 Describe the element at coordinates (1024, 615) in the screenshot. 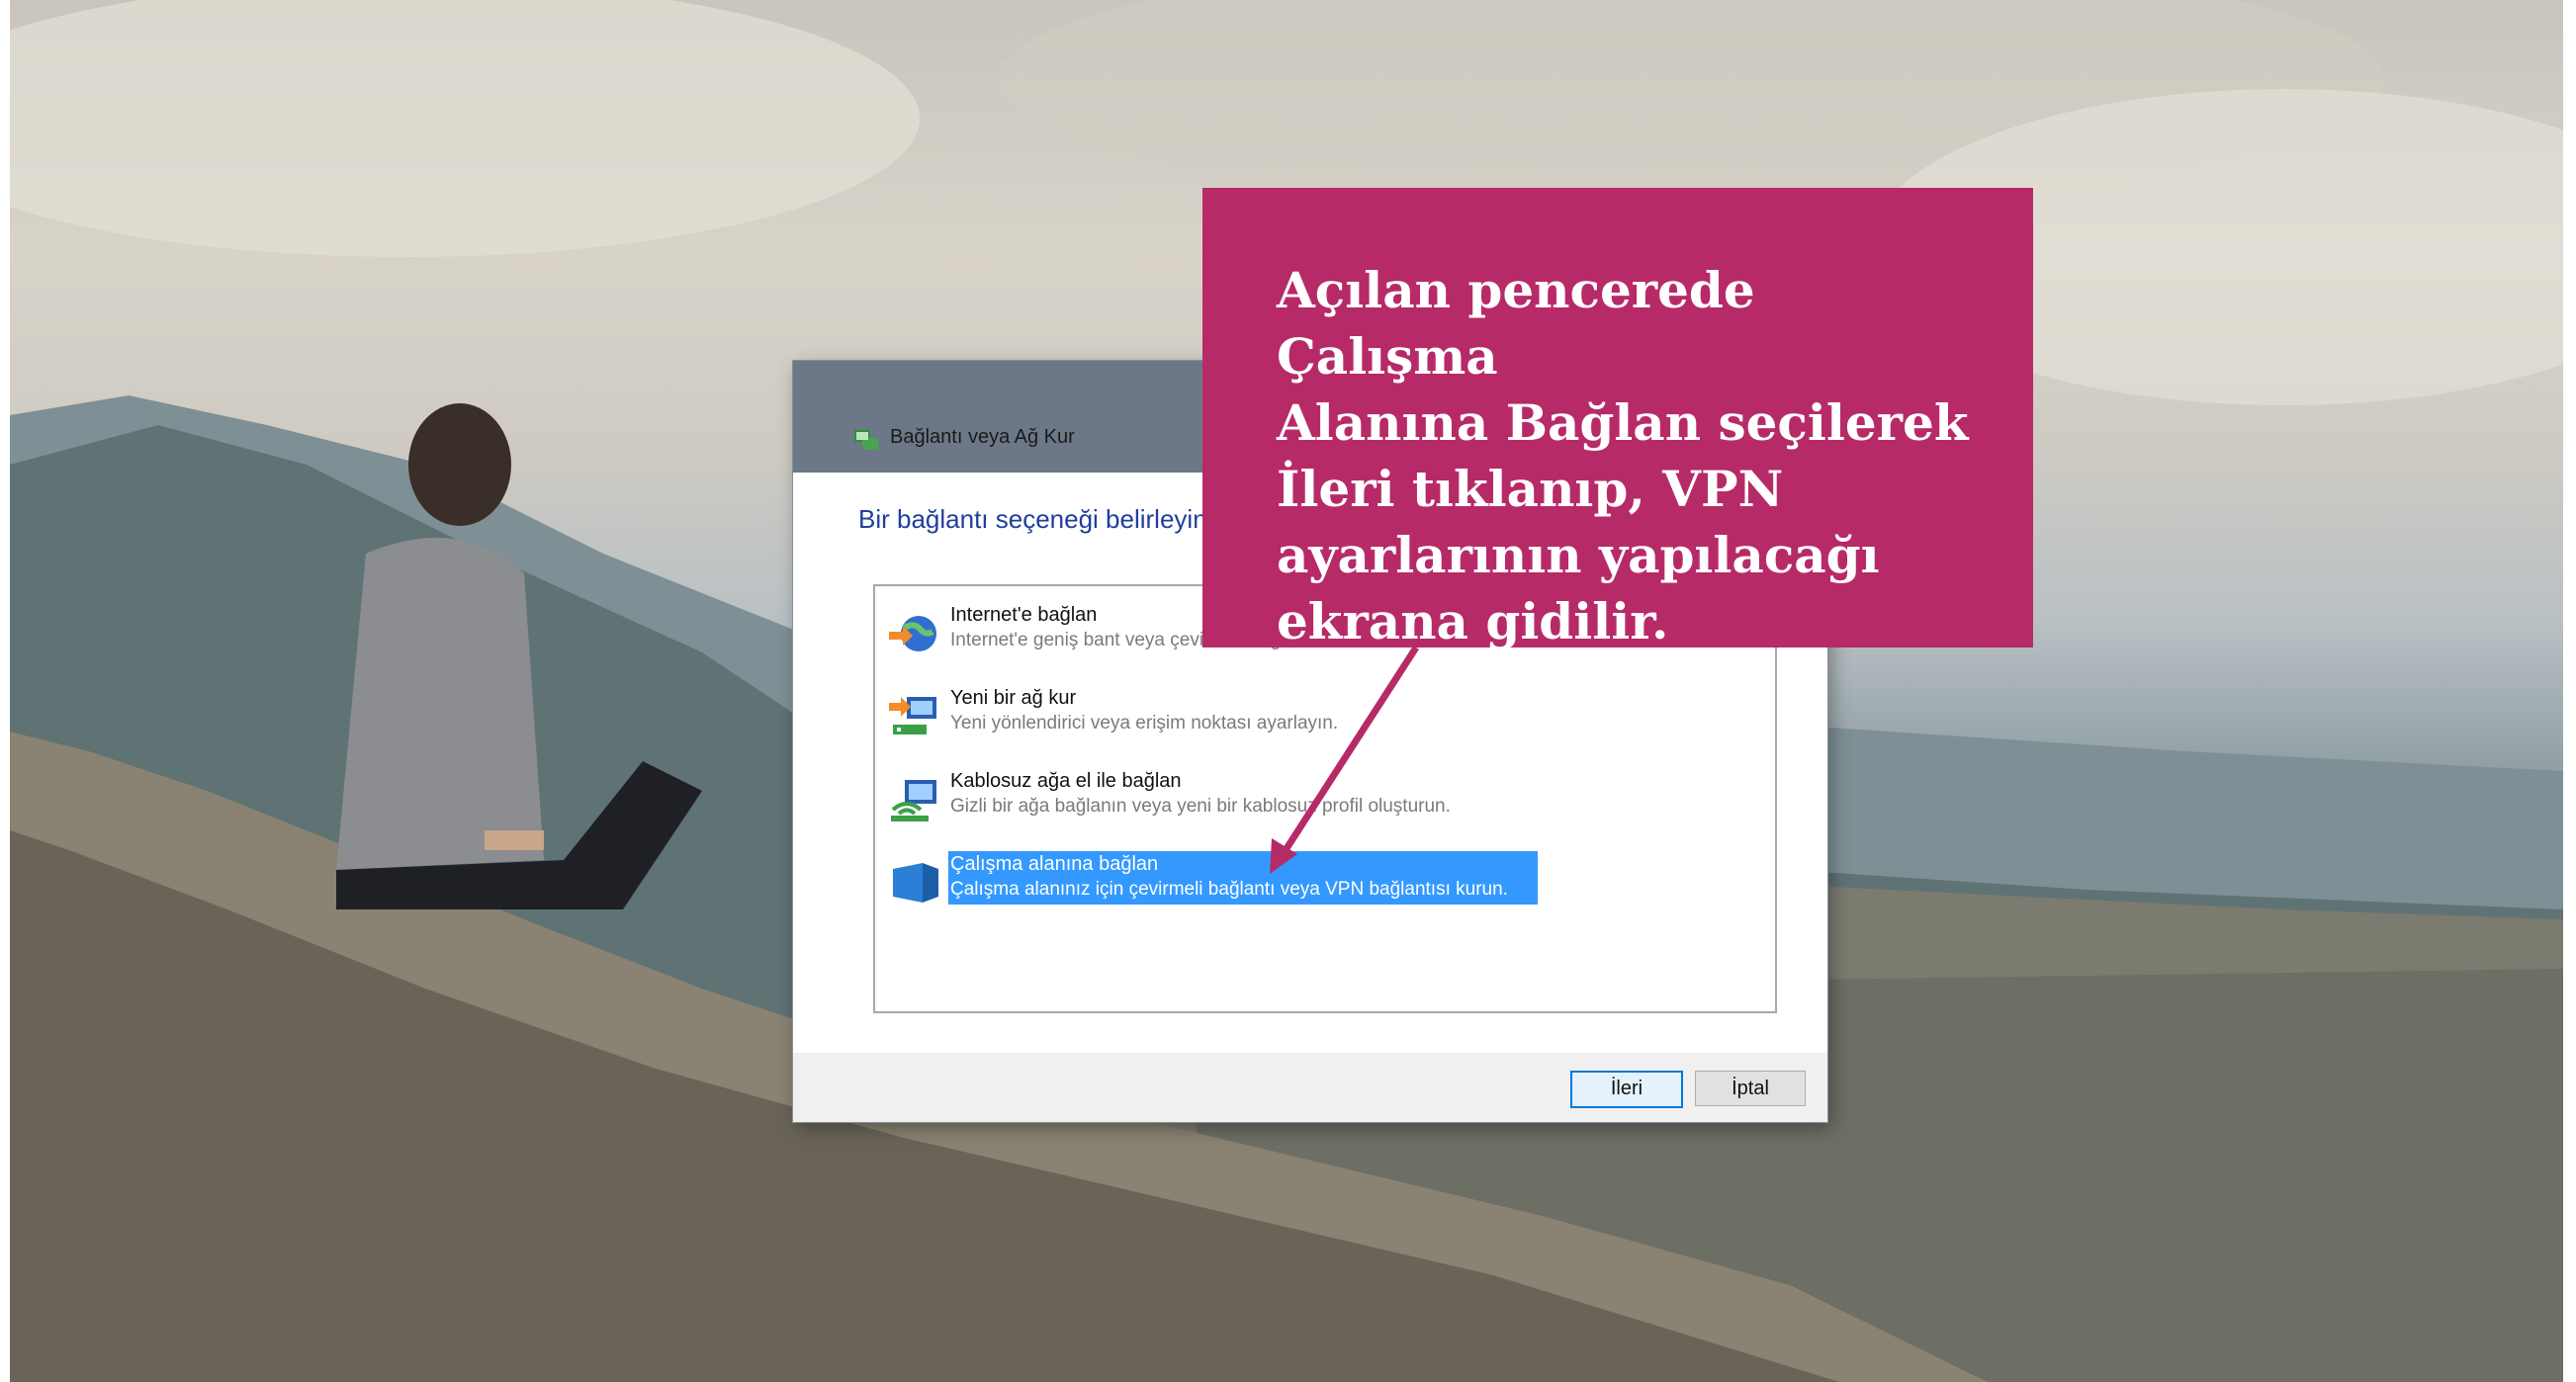

I see `option-title: Internet'e bağlan` at that location.